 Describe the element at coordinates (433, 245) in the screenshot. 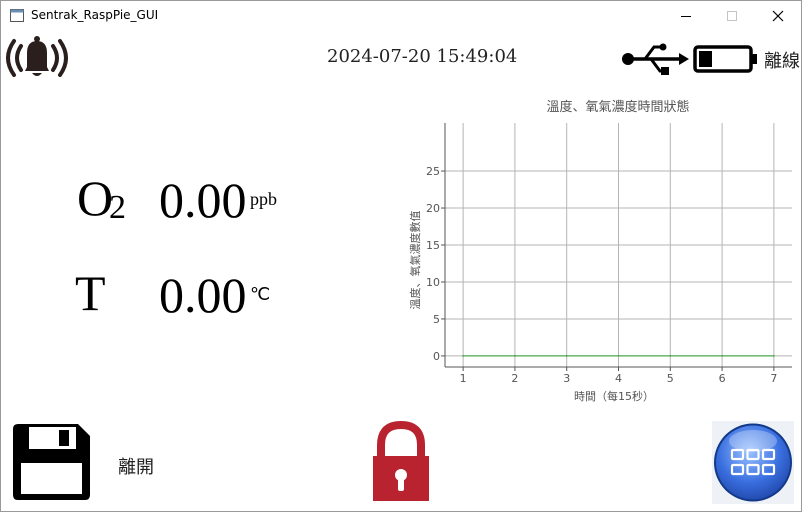

I see `chart-y-tick-label: 15` at that location.